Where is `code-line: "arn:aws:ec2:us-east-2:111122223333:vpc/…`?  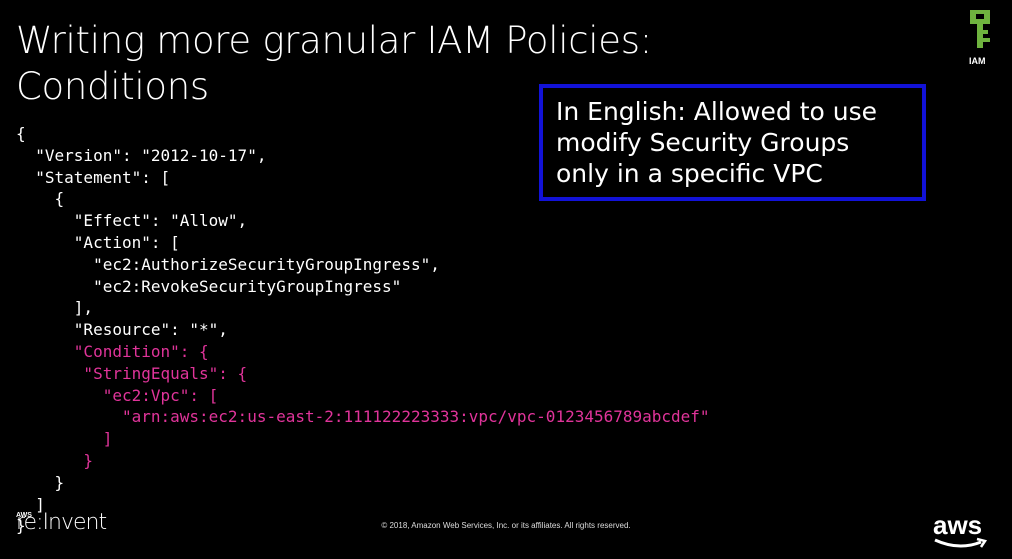 code-line: "arn:aws:ec2:us-east-2:111122223333:vpc/… is located at coordinates (363, 417).